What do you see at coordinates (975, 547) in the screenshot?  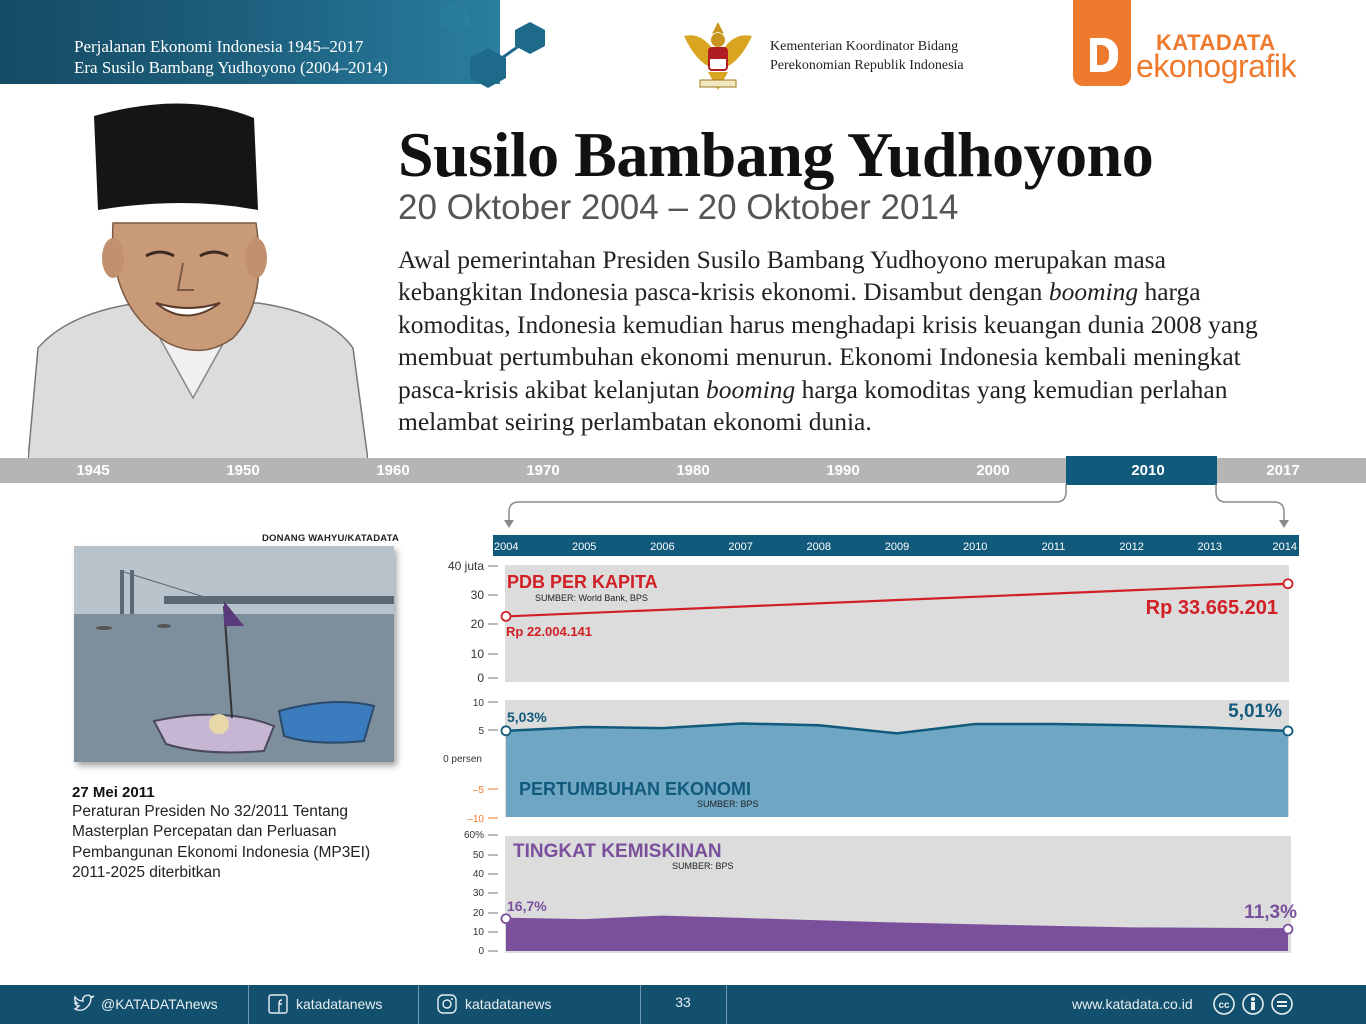 I see `year-axis-label: 2010` at bounding box center [975, 547].